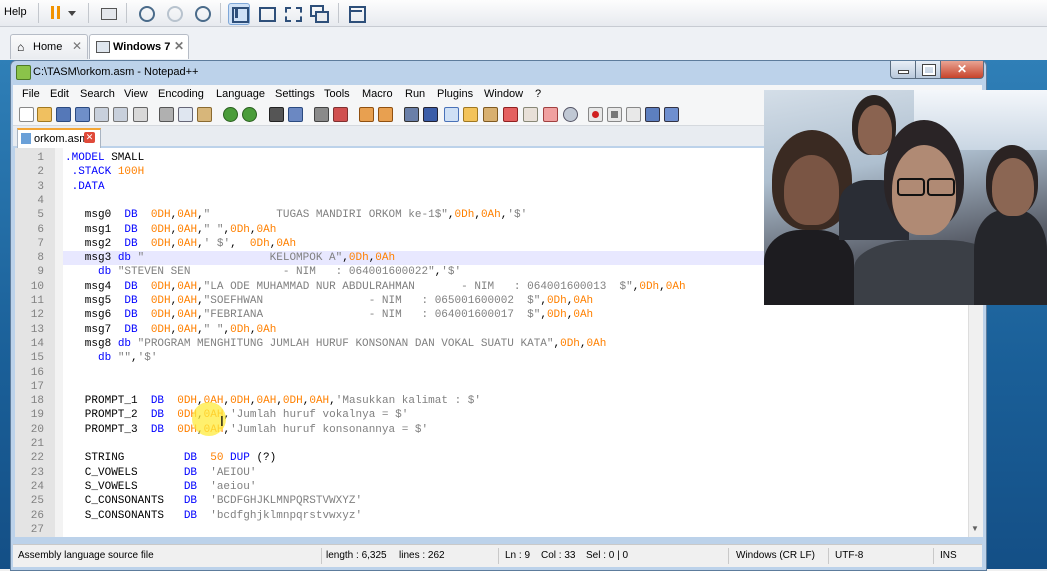 The image size is (1047, 571). Describe the element at coordinates (103, 47) in the screenshot. I see `vm-icon` at that location.